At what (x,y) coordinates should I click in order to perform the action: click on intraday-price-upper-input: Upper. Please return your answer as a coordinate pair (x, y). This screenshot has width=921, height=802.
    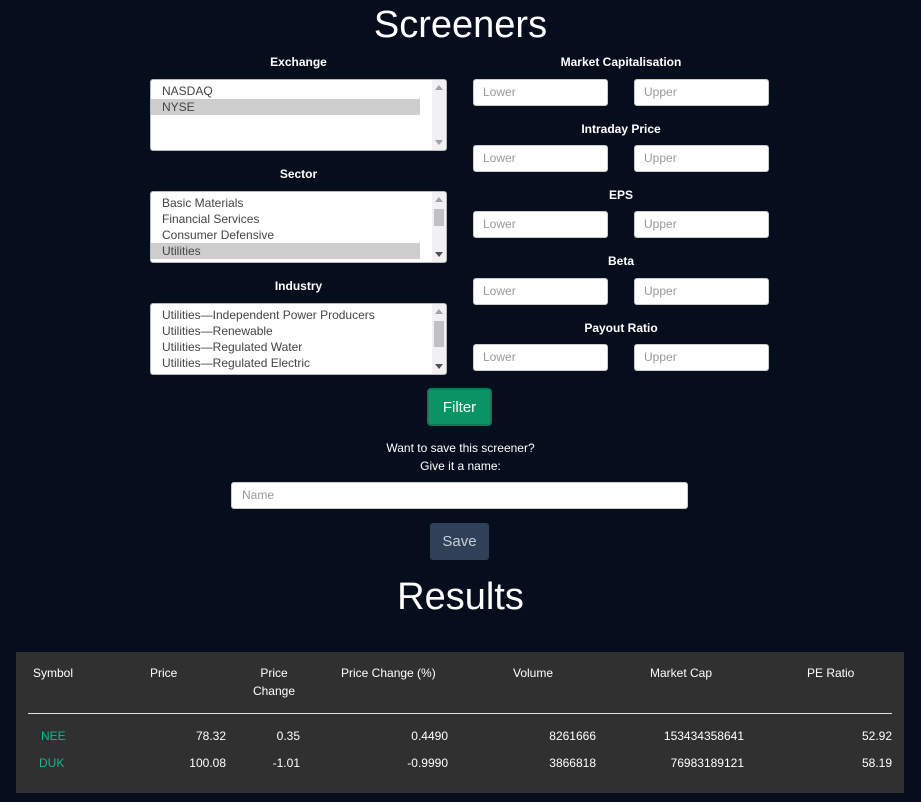
    Looking at the image, I should click on (701, 158).